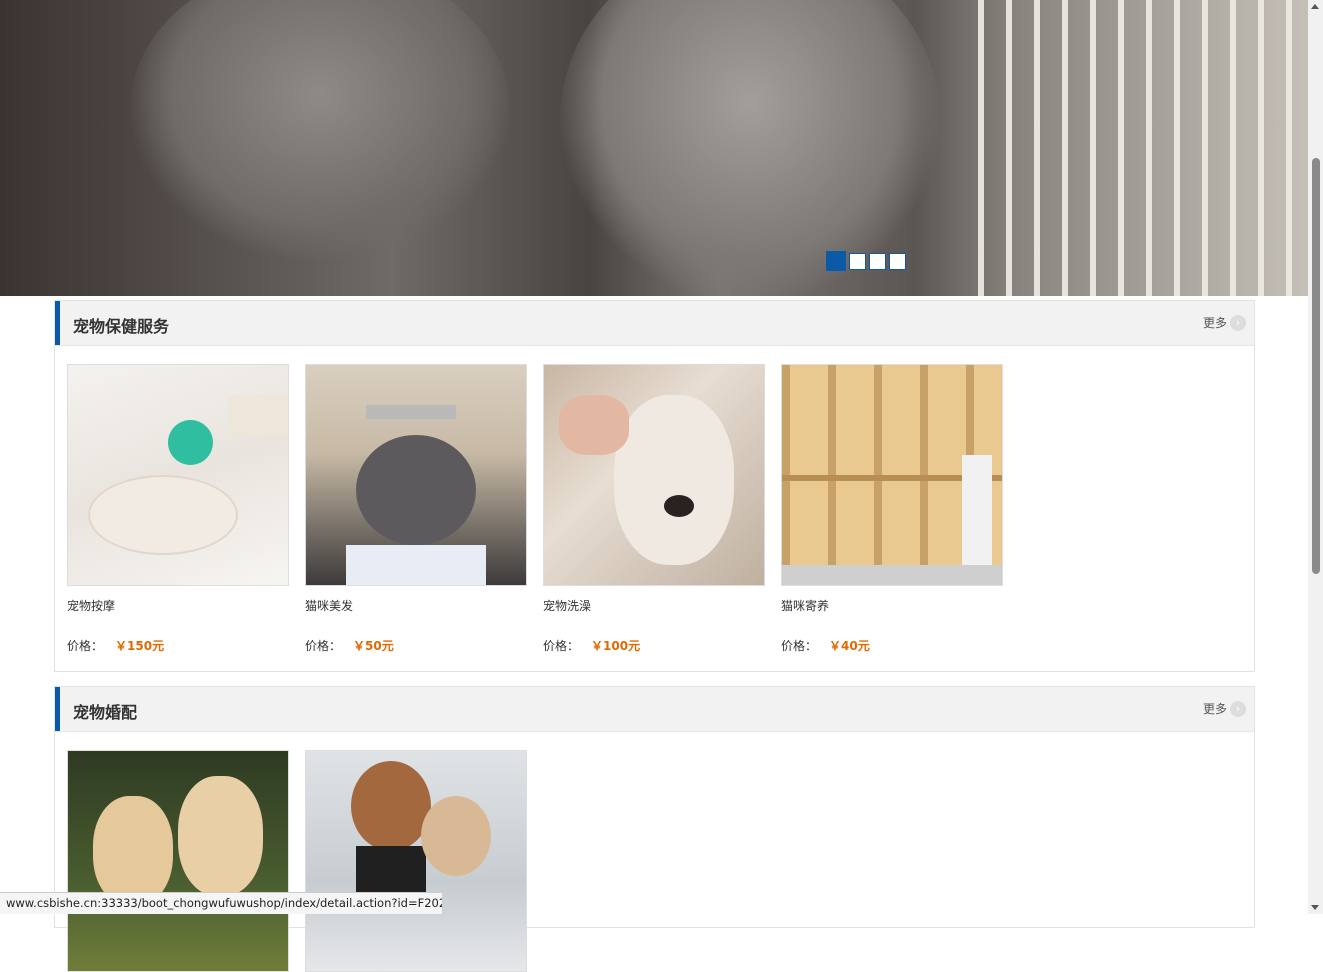  I want to click on page-scrollbar, so click(1315, 457).